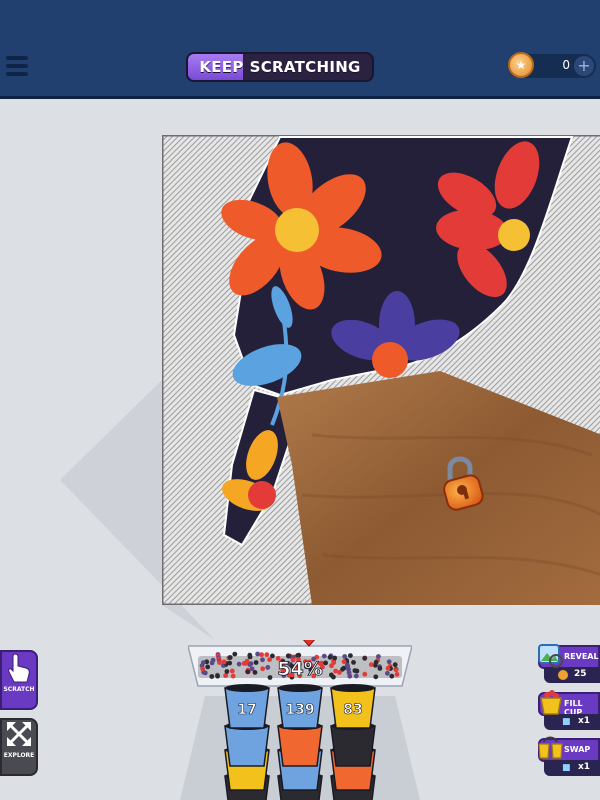 Image resolution: width=600 pixels, height=800 pixels. Describe the element at coordinates (569, 711) in the screenshot. I see `fill-cup-booster-button: FILL CUP ■ x1` at that location.